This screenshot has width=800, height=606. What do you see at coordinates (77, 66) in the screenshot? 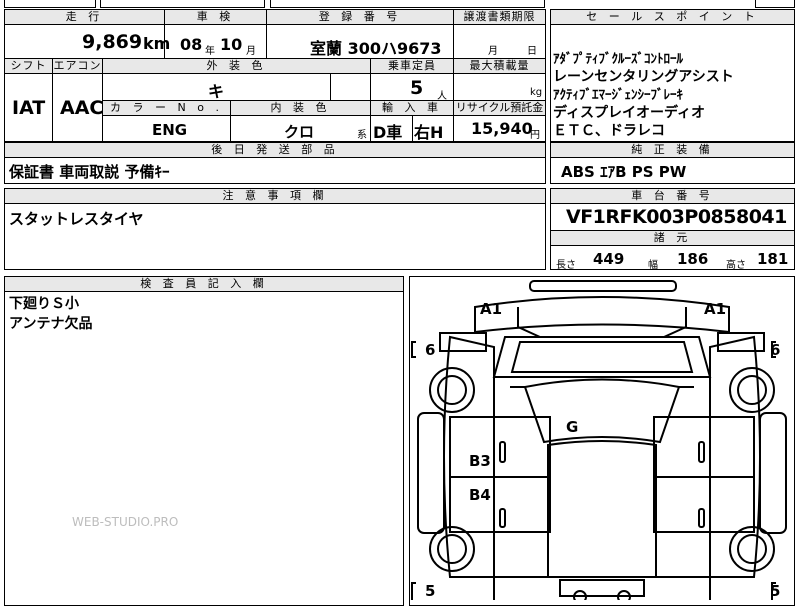
I see `header-aircon: エアコン` at bounding box center [77, 66].